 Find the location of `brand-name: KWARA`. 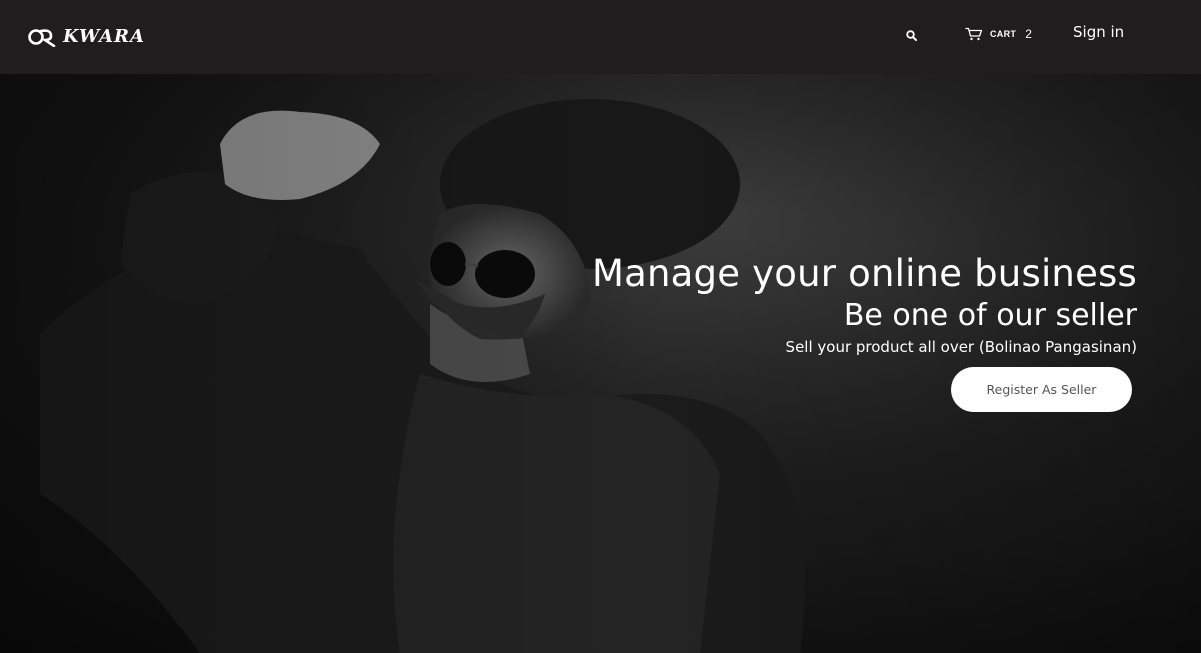

brand-name: KWARA is located at coordinates (104, 36).